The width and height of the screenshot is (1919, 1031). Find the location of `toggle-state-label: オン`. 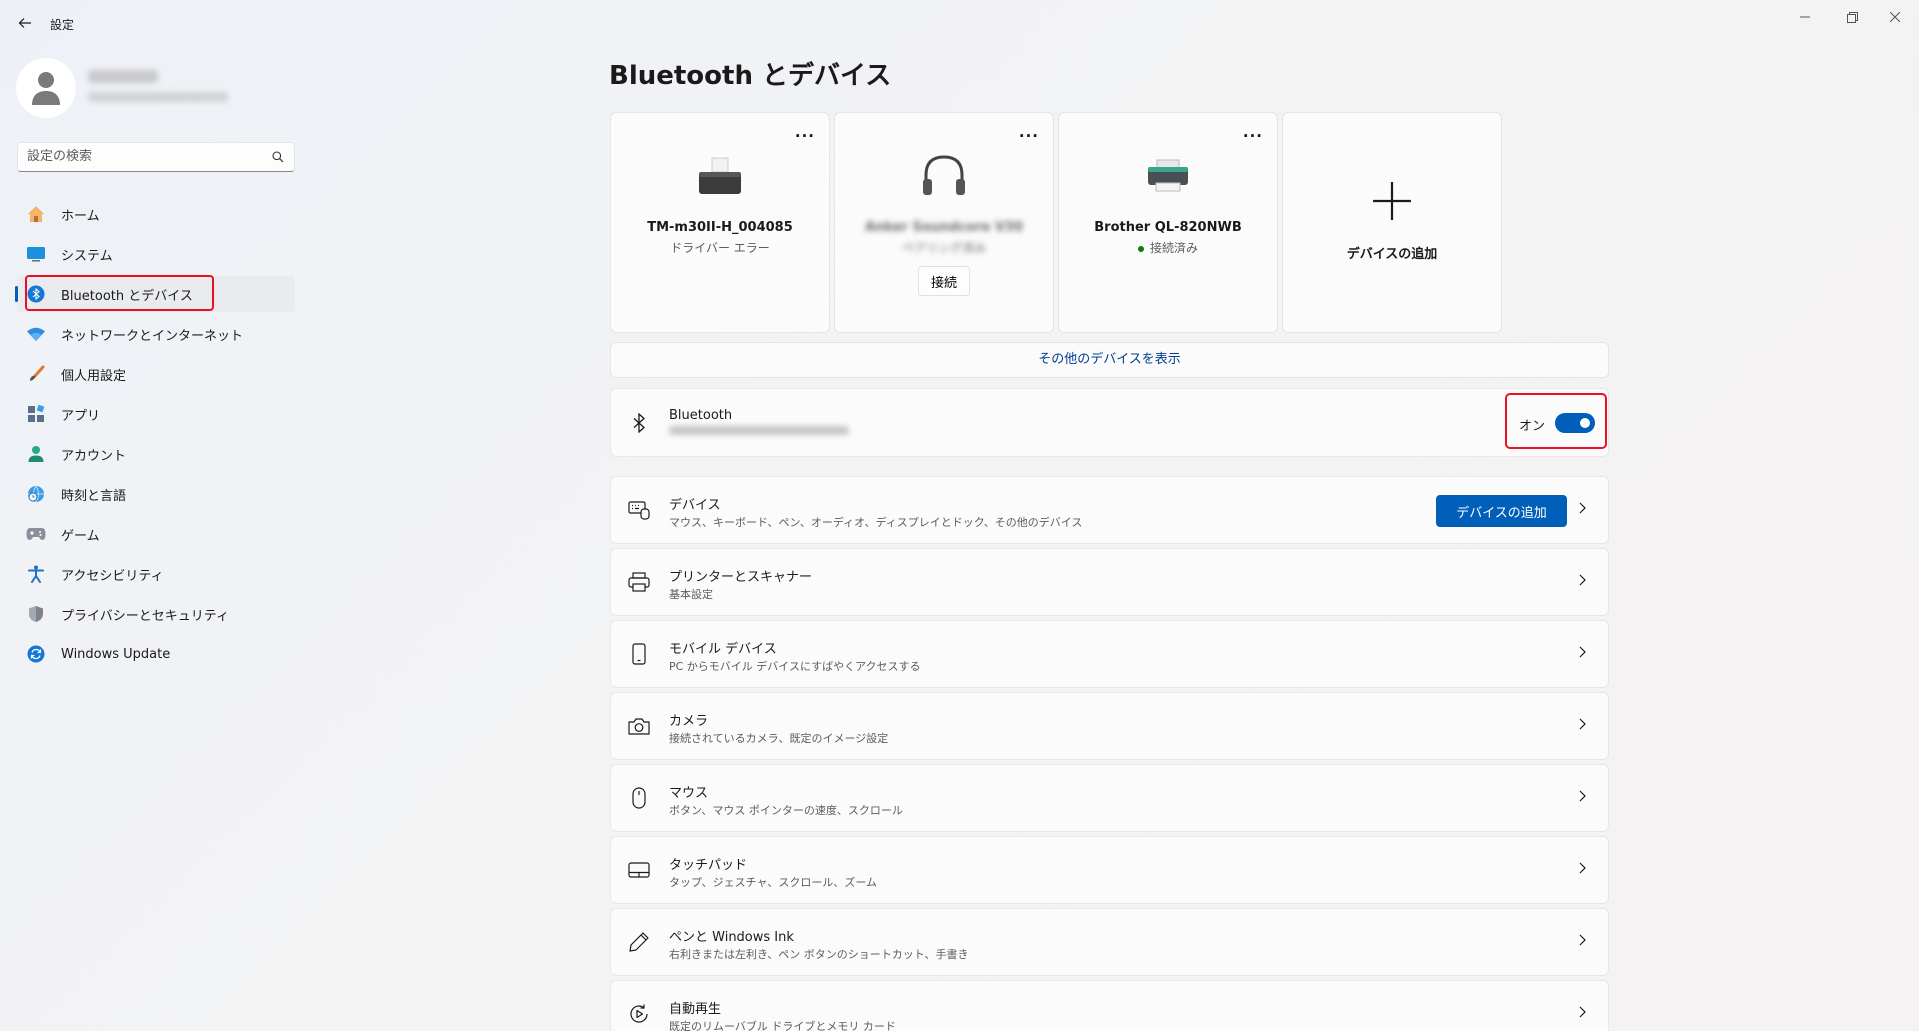

toggle-state-label: オン is located at coordinates (1532, 426).